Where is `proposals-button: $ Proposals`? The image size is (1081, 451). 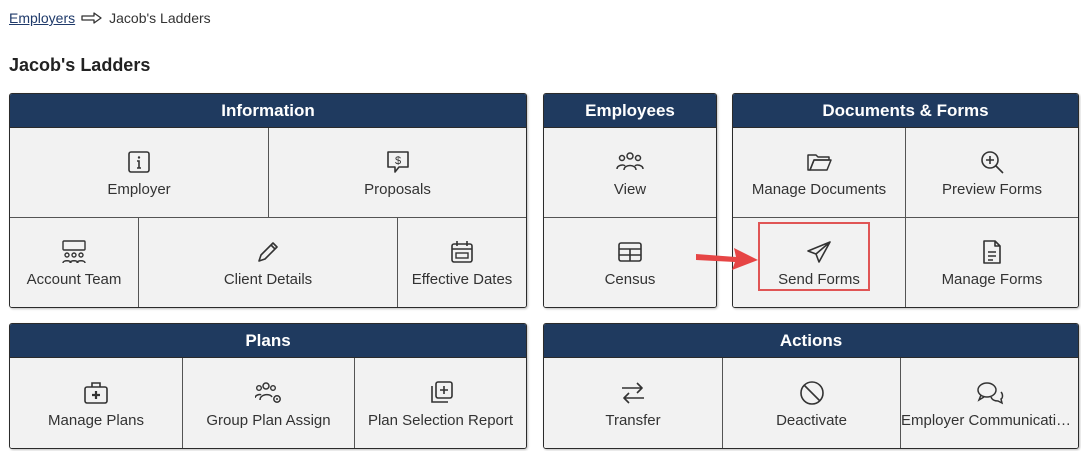
proposals-button: $ Proposals is located at coordinates (397, 172).